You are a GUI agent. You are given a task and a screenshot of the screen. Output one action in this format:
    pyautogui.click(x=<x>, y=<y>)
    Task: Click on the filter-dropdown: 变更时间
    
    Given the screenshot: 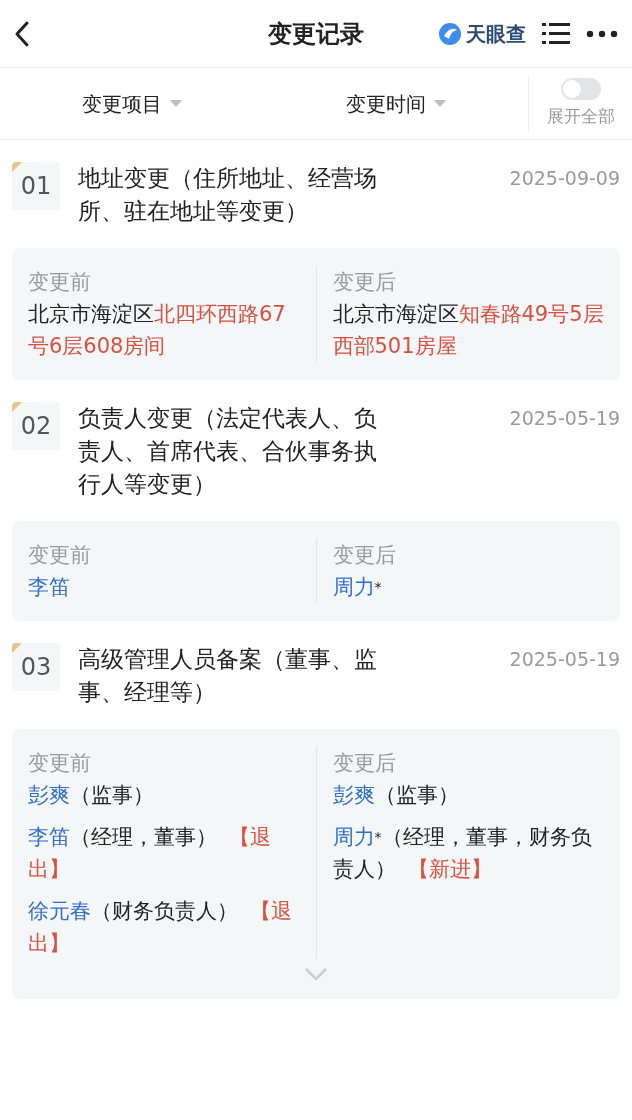 What is the action you would take?
    pyautogui.click(x=396, y=103)
    